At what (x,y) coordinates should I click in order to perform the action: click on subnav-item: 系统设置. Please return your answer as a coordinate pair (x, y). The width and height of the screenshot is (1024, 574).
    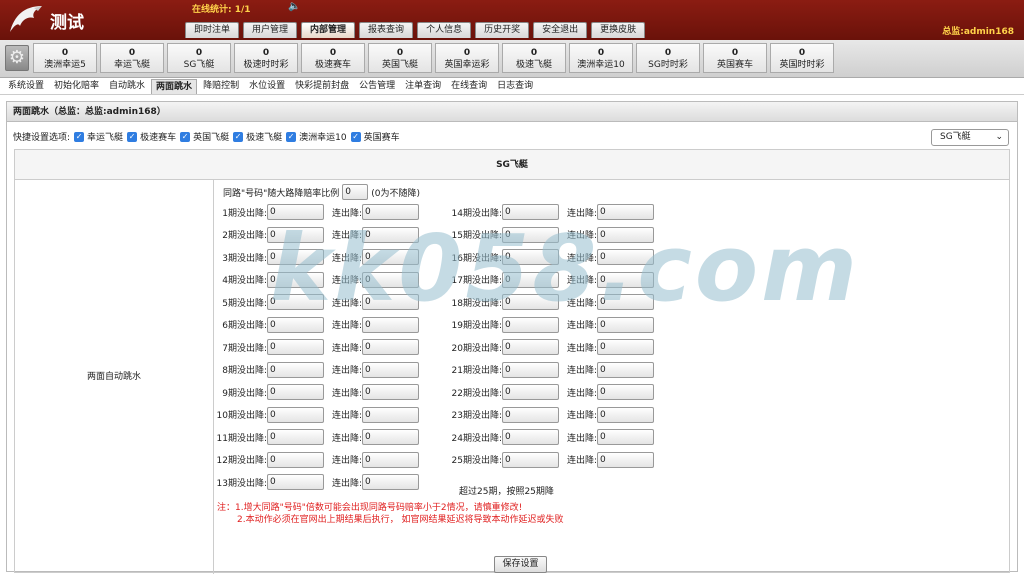
    Looking at the image, I should click on (26, 86).